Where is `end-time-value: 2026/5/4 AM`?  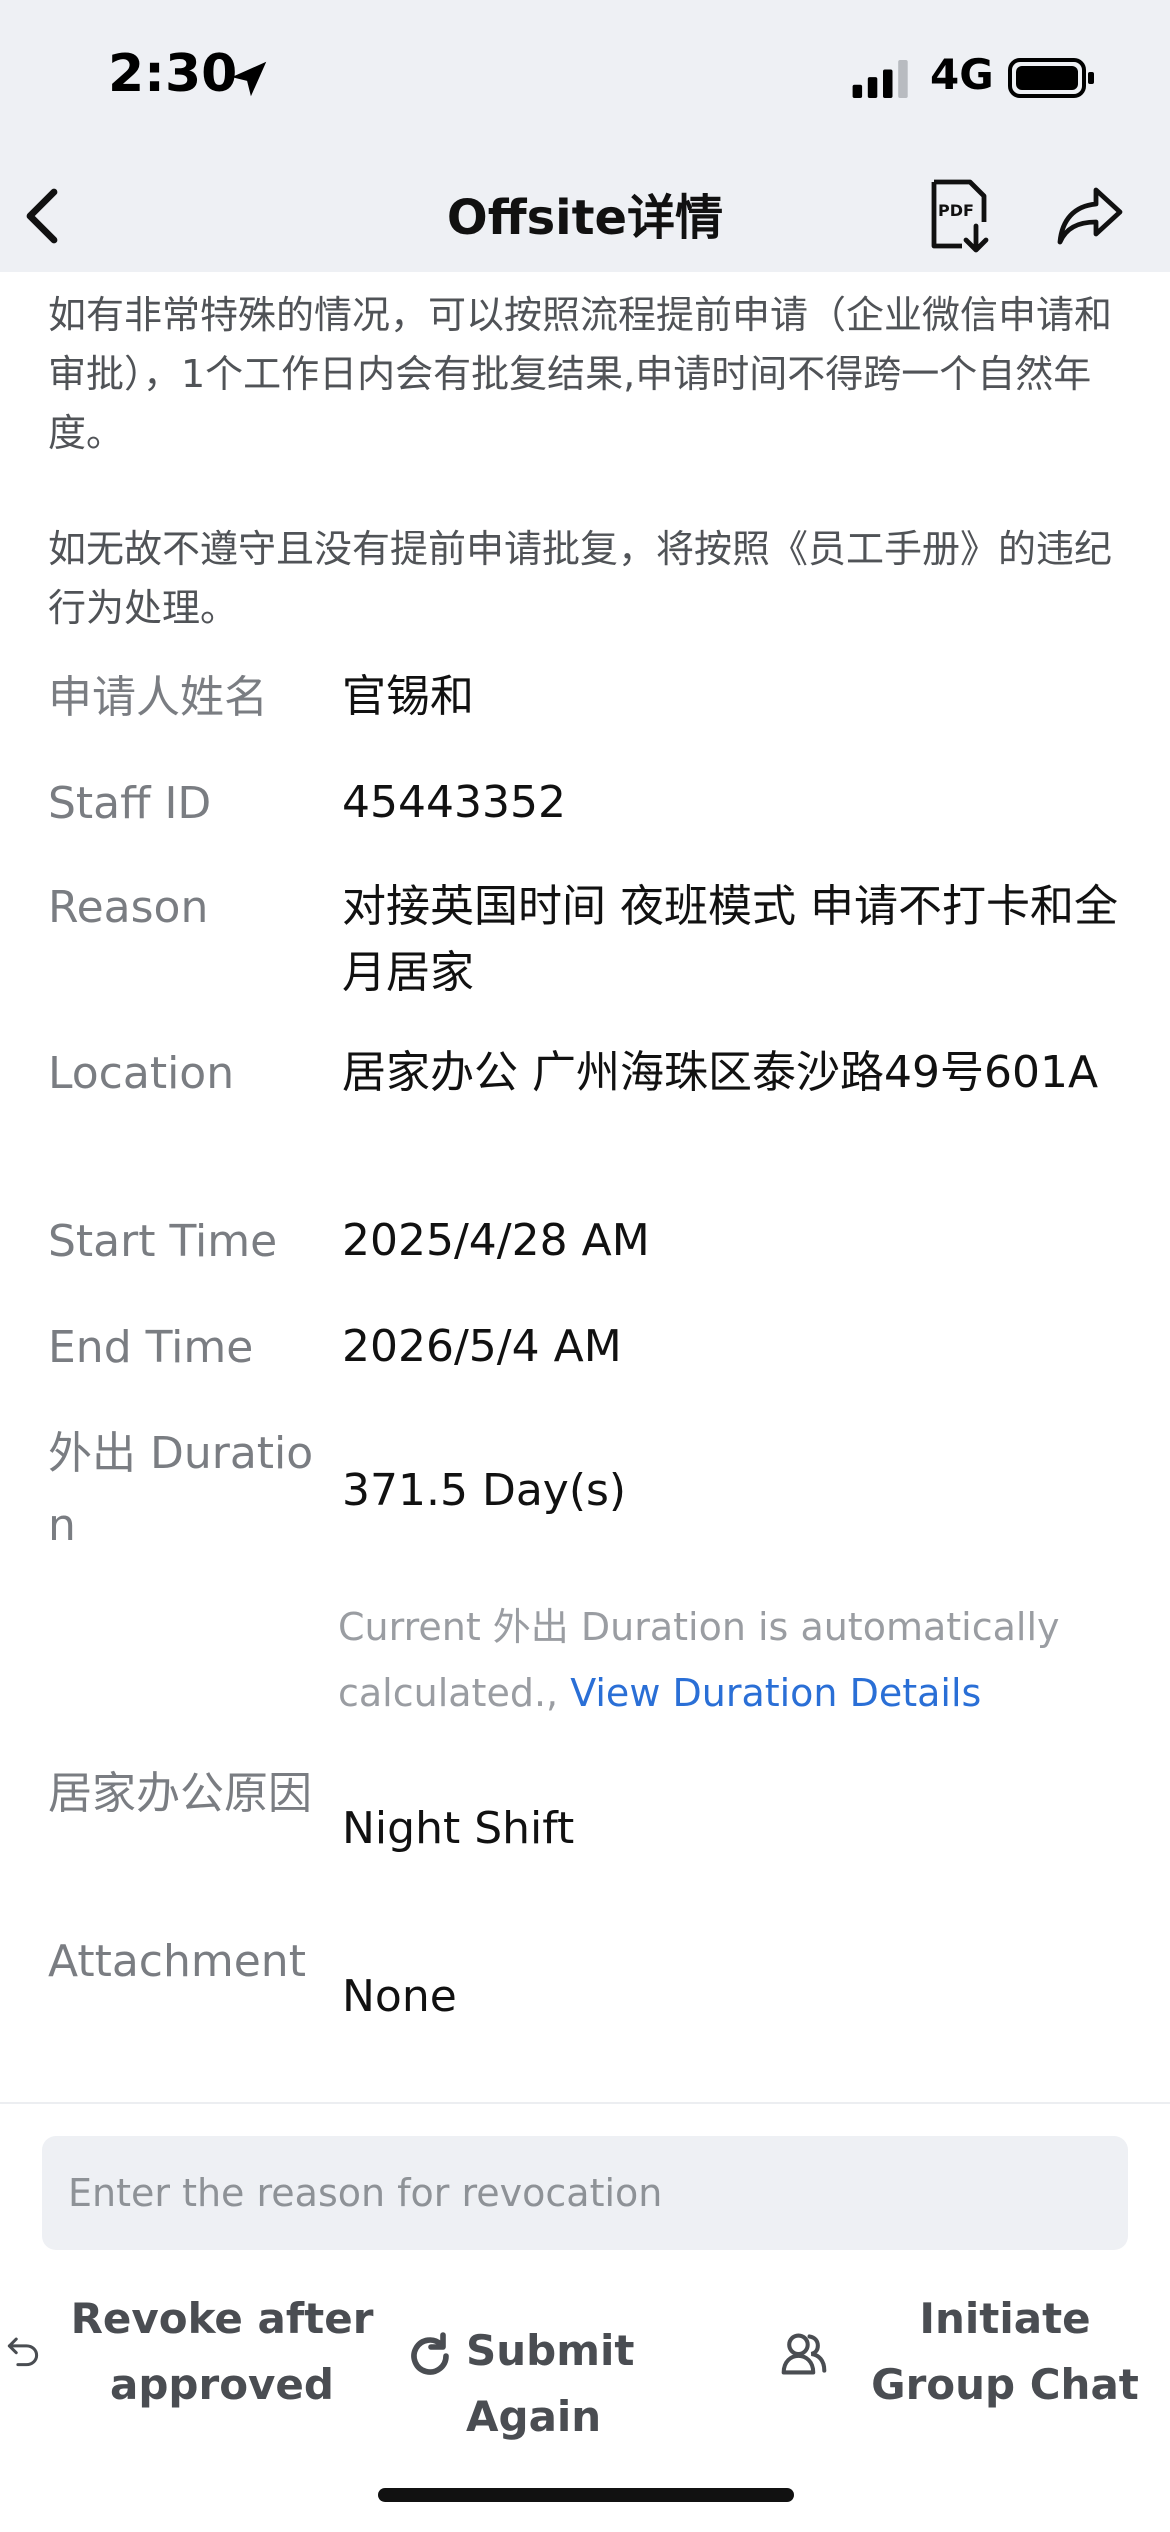 end-time-value: 2026/5/4 AM is located at coordinates (482, 1346).